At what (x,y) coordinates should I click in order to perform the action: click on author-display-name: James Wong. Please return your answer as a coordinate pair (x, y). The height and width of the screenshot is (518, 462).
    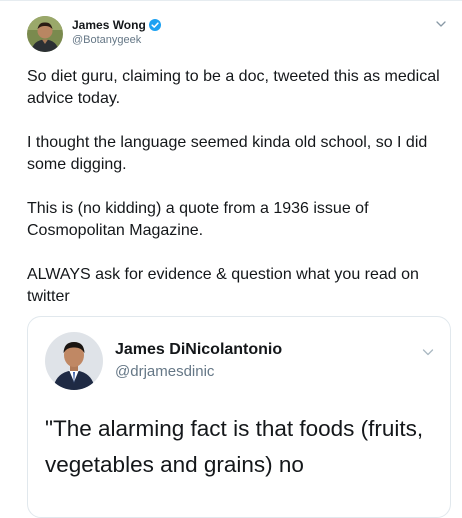
    Looking at the image, I should click on (116, 25).